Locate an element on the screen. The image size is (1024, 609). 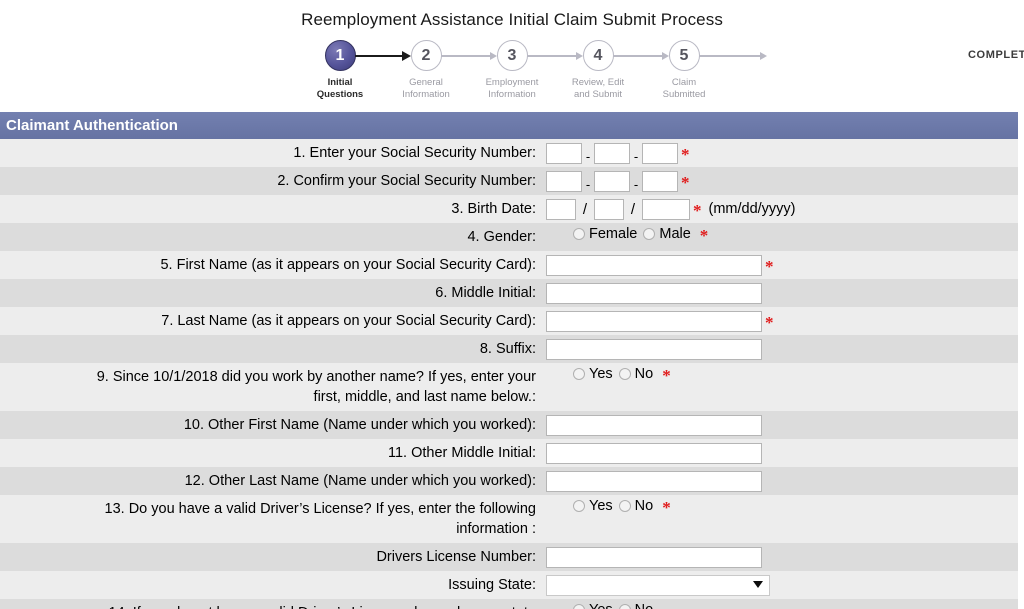
form-row-suffix: 8. Suffix: is located at coordinates (509, 349).